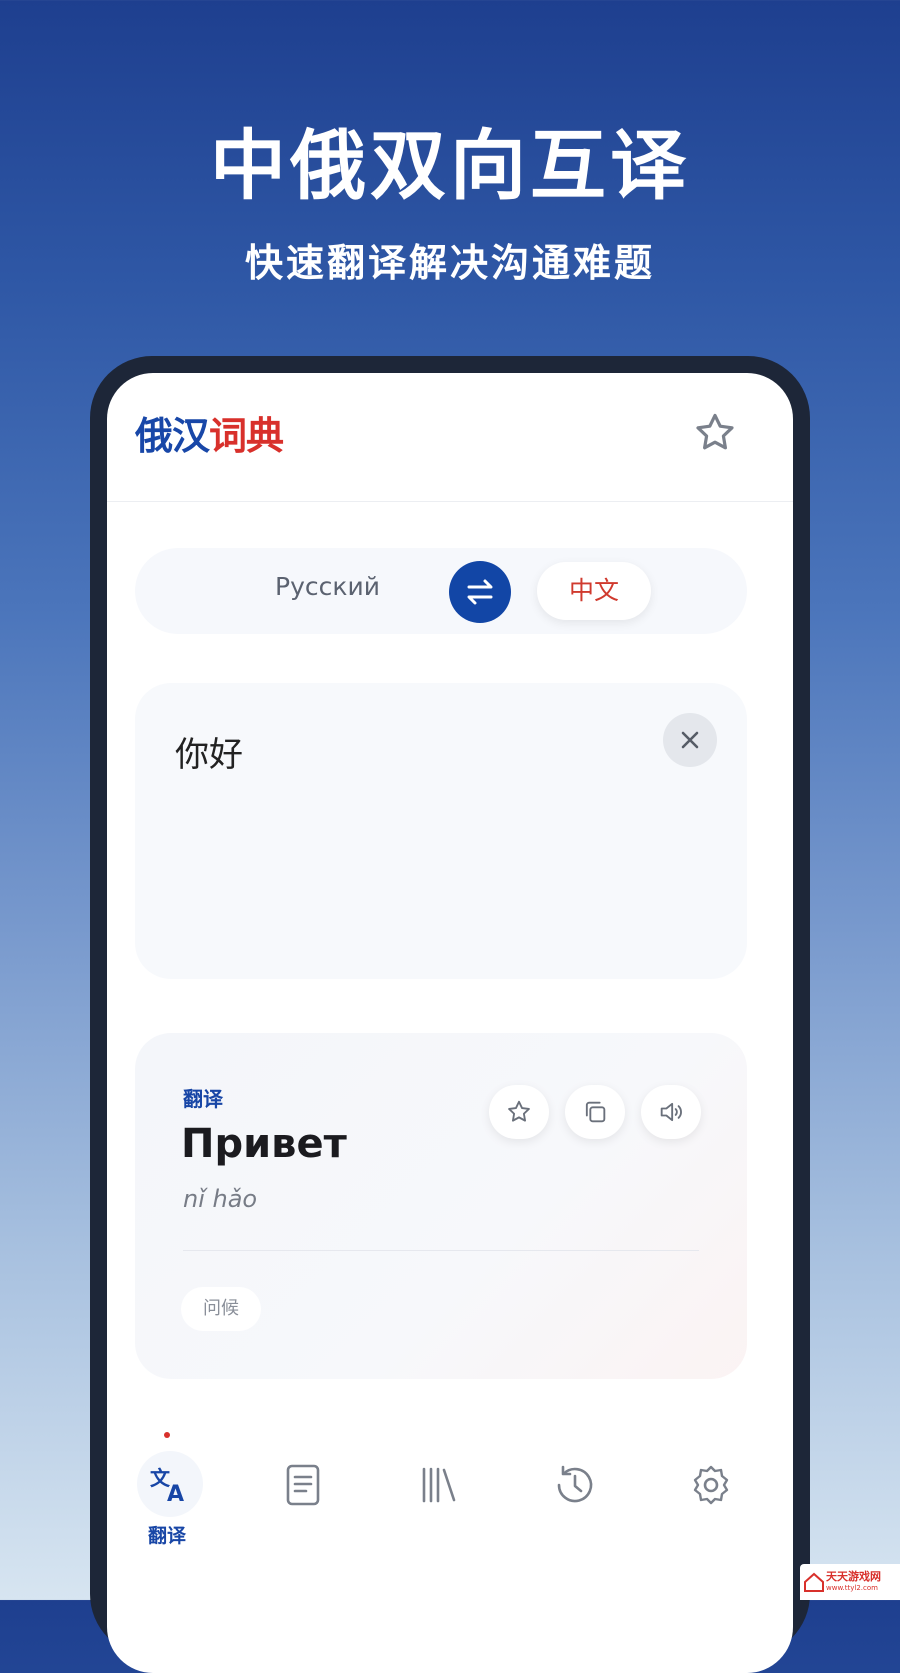  I want to click on favorite-result-button, so click(519, 1112).